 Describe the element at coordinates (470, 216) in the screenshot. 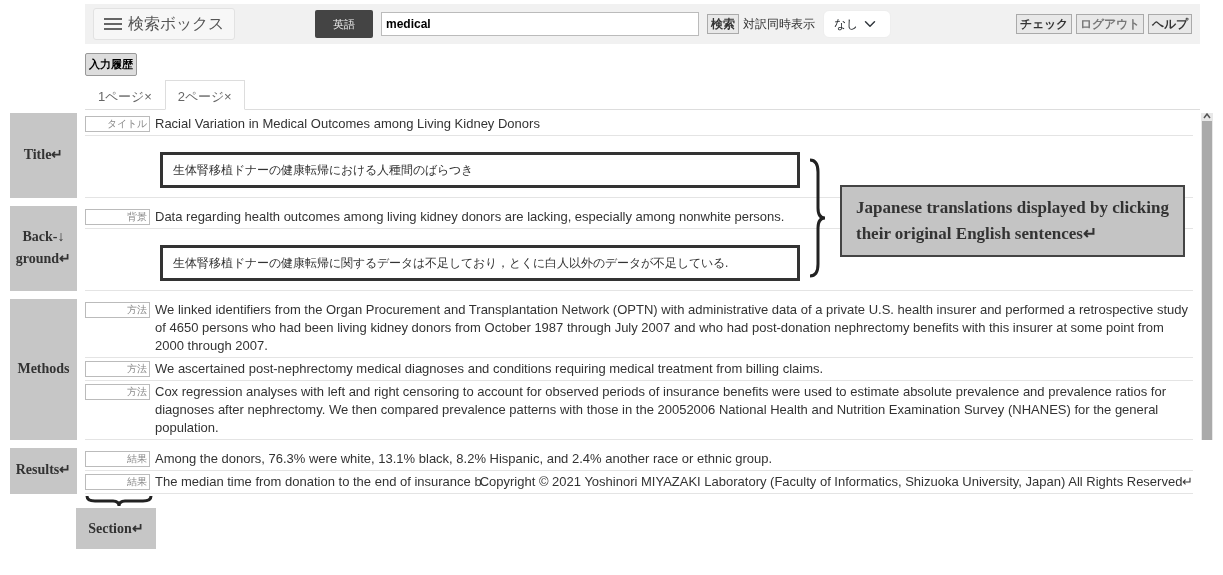

I see `sentence-text: Data regarding health outcomes among living kidney donors are lacking, especially among nonwhite persons.` at that location.